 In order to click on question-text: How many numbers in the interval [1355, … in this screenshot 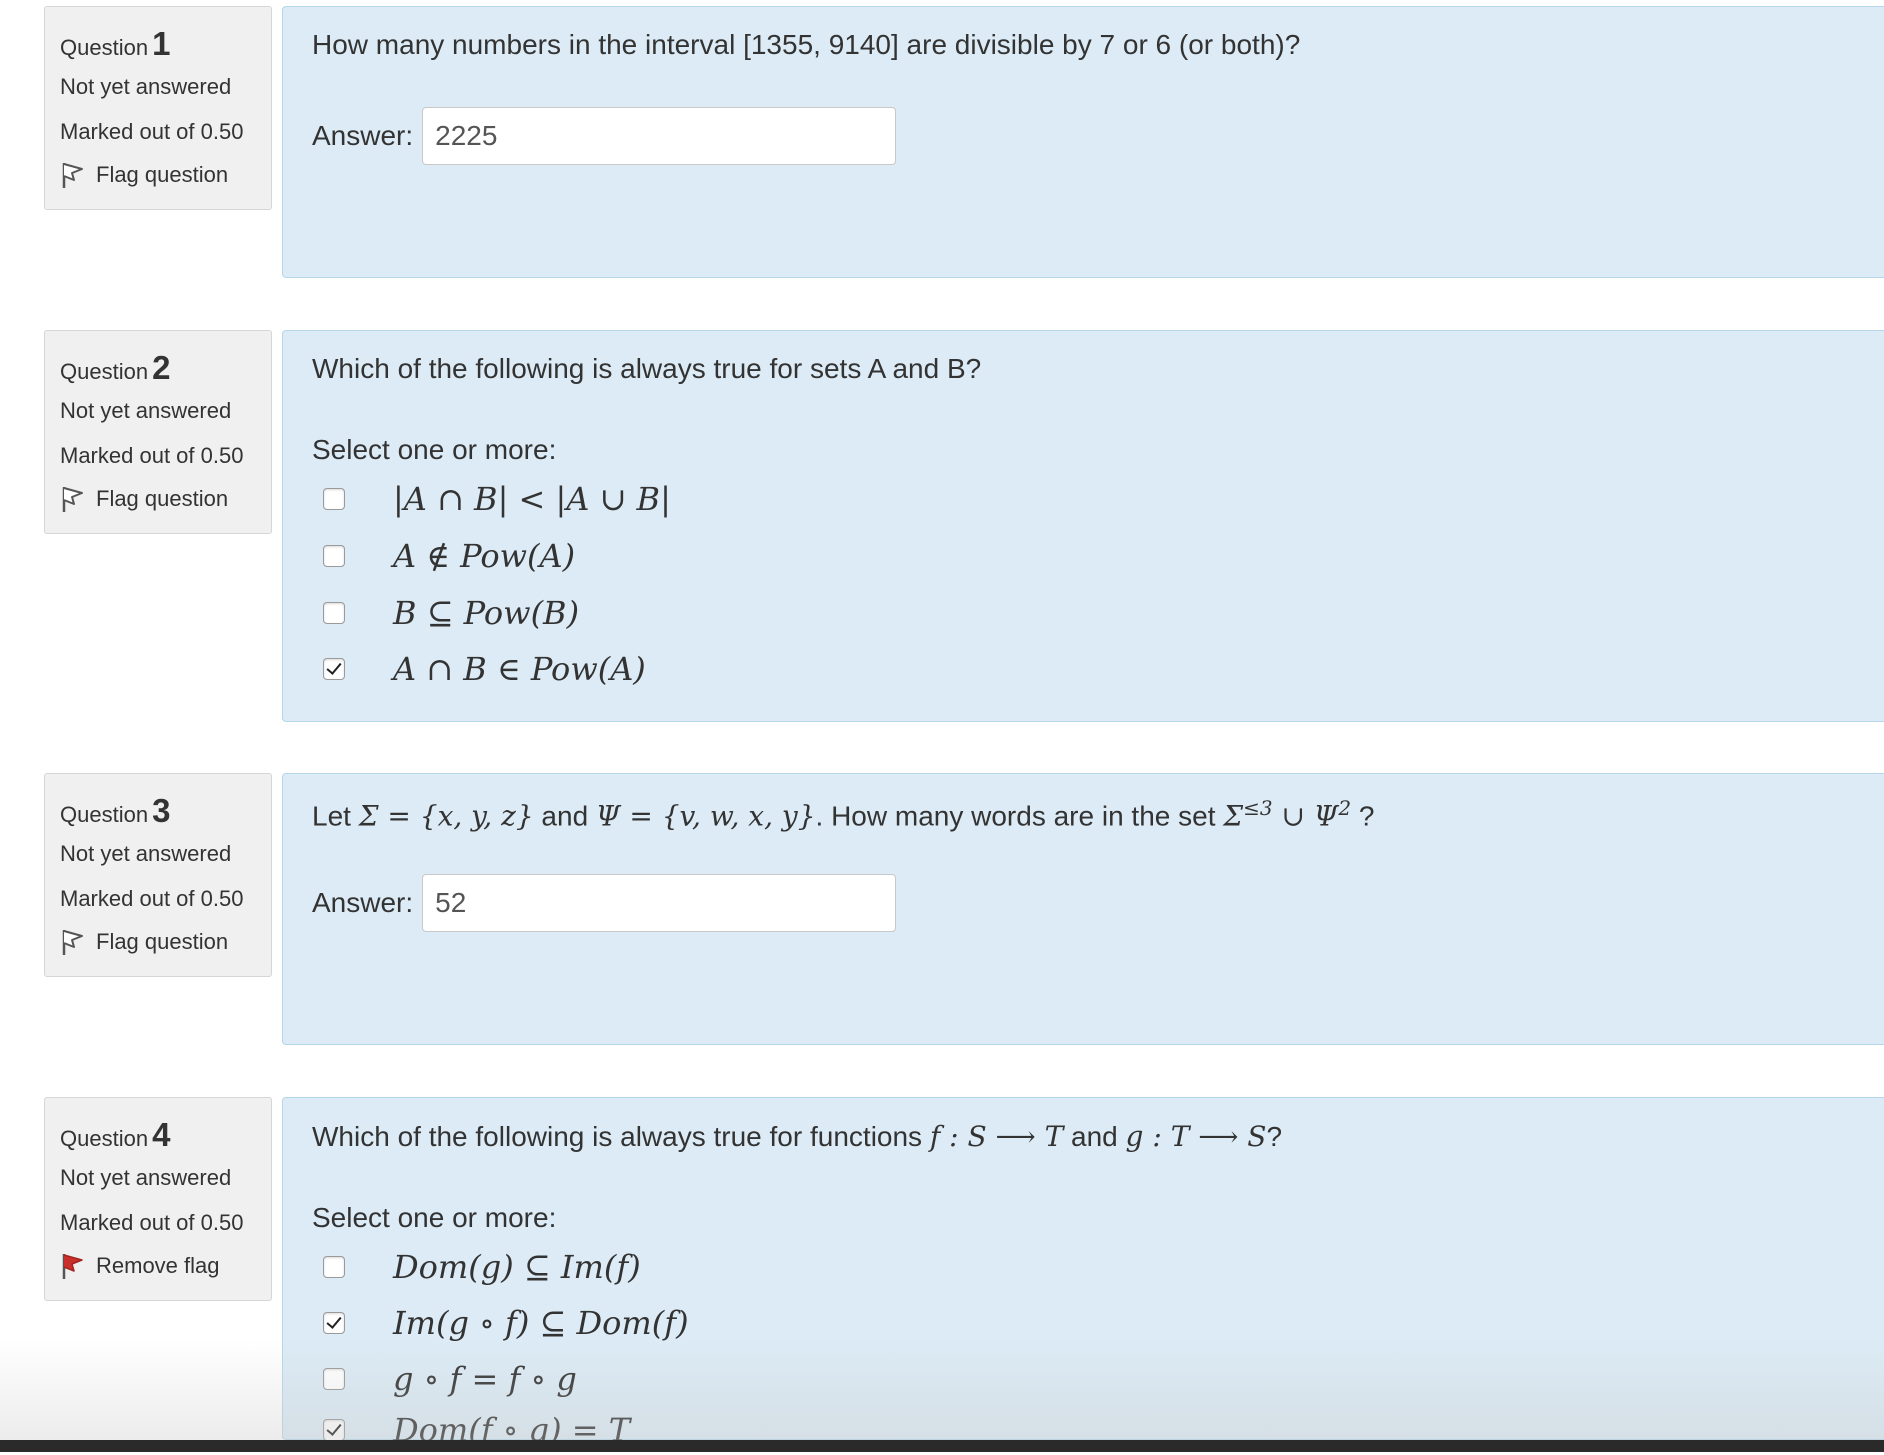, I will do `click(806, 44)`.